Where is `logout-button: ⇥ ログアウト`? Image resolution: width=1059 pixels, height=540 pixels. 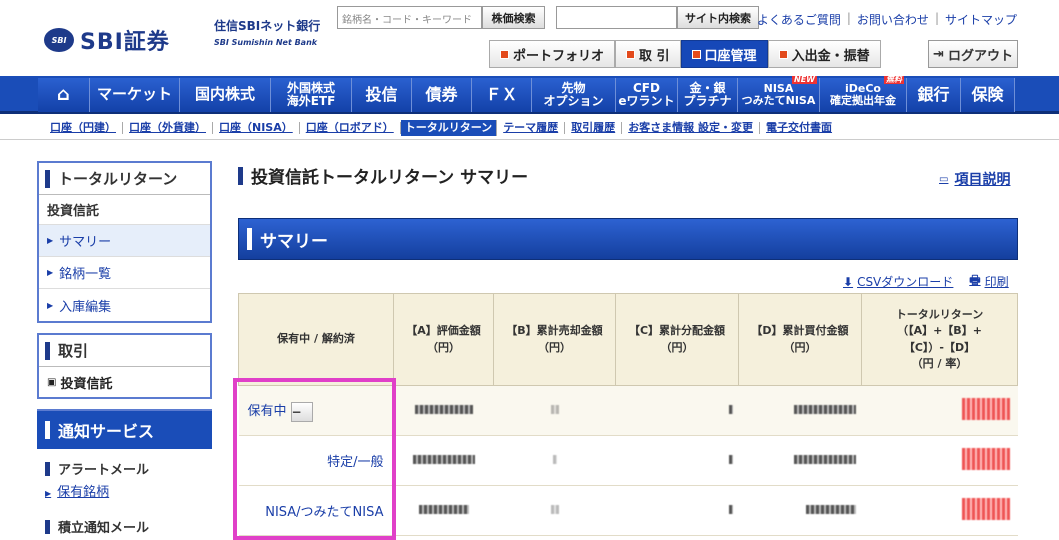
logout-button: ⇥ ログアウト is located at coordinates (973, 54).